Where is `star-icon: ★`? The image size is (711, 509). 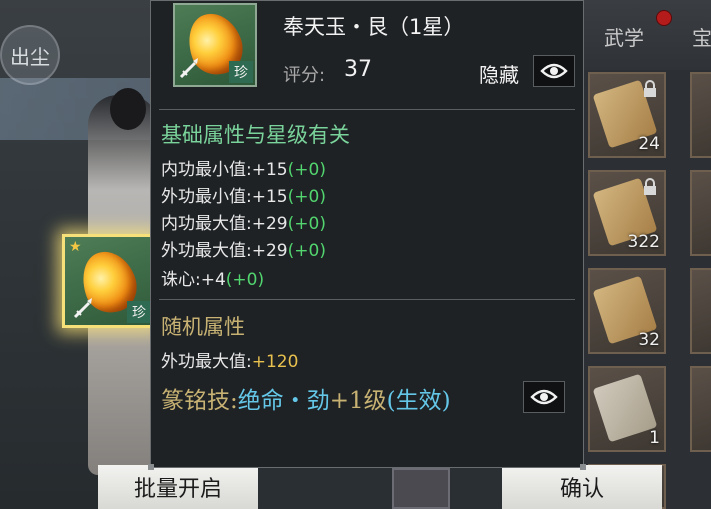
star-icon: ★ is located at coordinates (75, 247).